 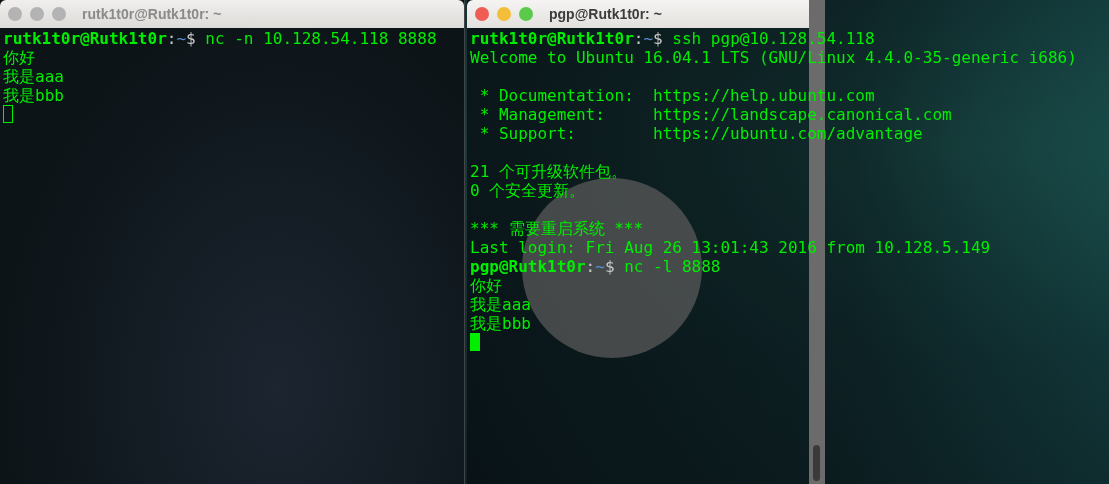 I want to click on terminal-output-line: *** 需要重启系统 ***, so click(x=557, y=228).